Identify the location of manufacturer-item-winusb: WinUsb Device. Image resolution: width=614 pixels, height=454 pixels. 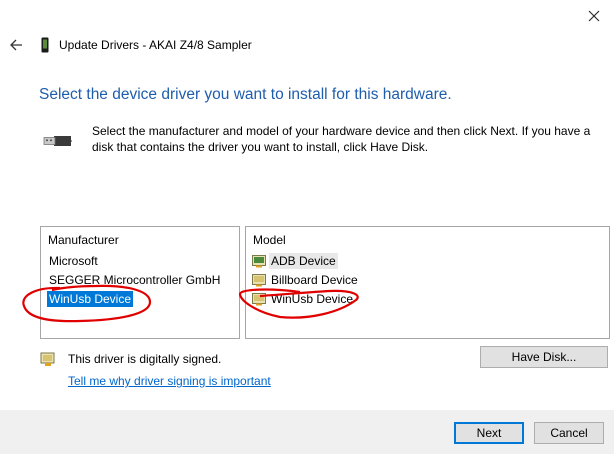
(90, 299).